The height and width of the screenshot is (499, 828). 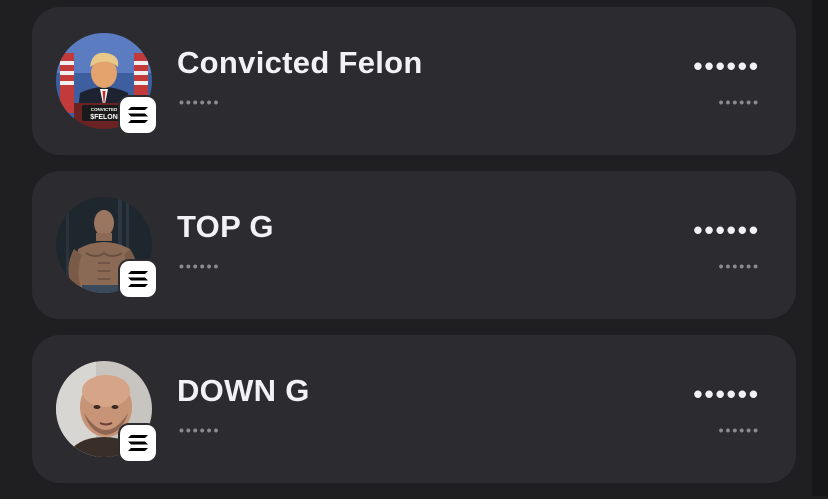 What do you see at coordinates (106, 83) in the screenshot?
I see `token-avatar-wrapper: CONVICTED $FELON` at bounding box center [106, 83].